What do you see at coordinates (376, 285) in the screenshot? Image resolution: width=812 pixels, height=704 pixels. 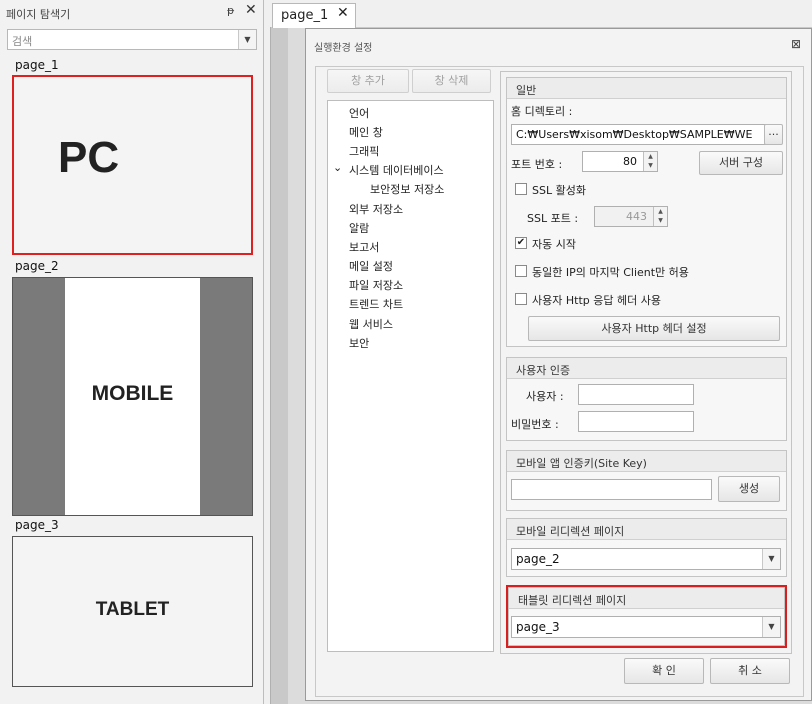 I see `tree-item-file-storage: 파일 저장소` at bounding box center [376, 285].